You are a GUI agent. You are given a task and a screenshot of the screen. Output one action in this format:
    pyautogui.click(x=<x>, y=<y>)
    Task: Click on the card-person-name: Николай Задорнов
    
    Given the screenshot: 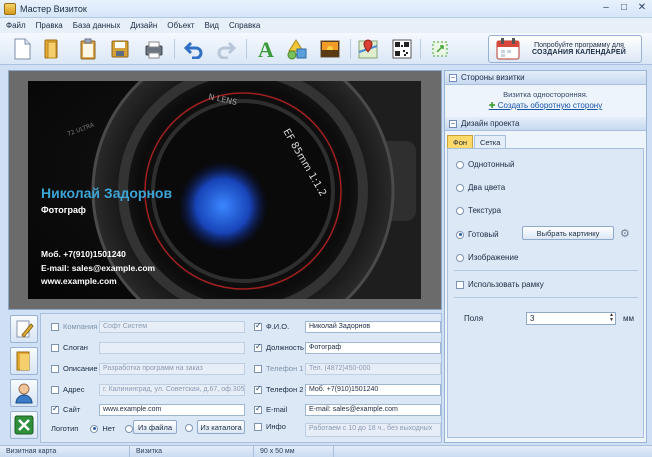 What is the action you would take?
    pyautogui.click(x=106, y=193)
    